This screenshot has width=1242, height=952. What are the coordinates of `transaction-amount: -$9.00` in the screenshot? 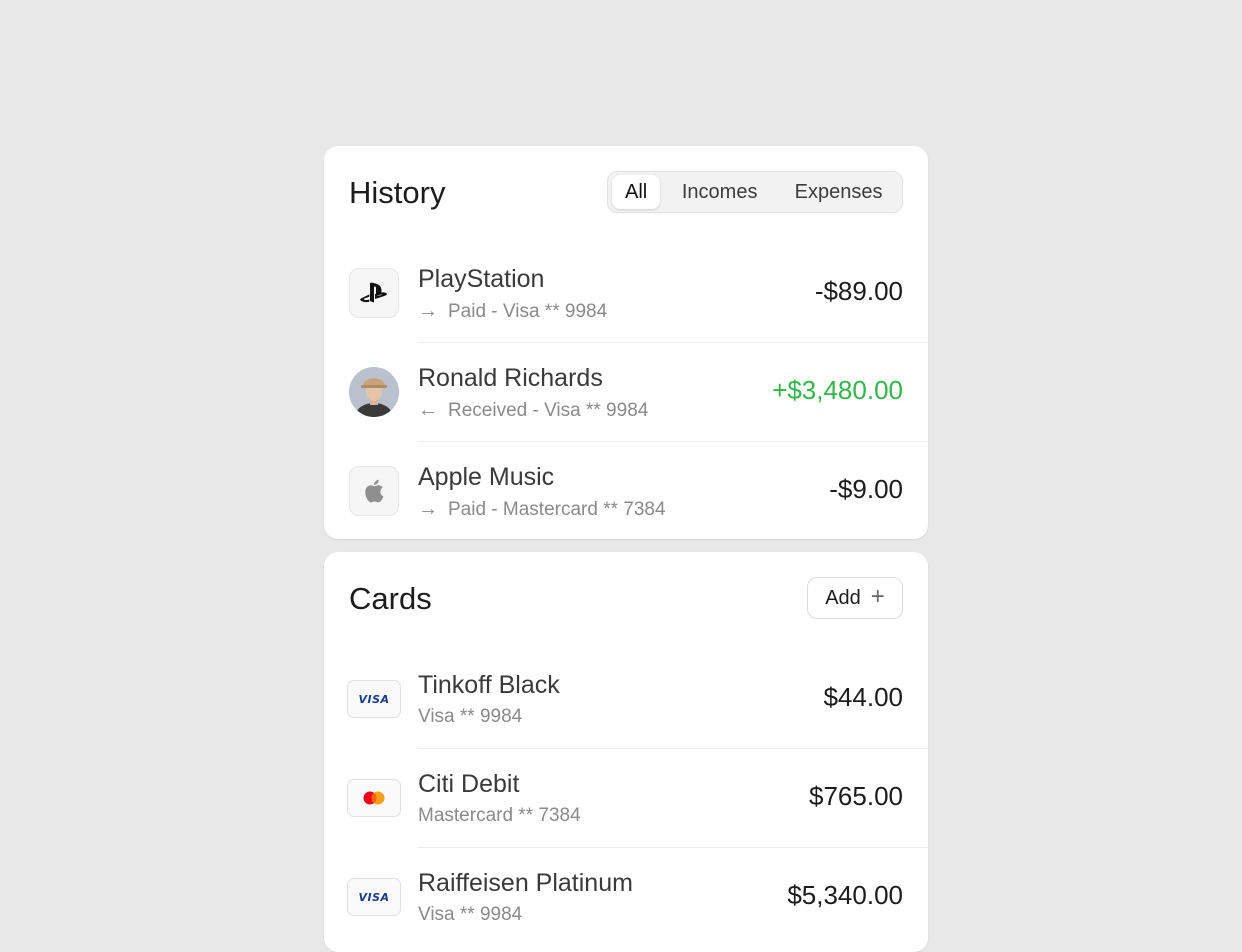 It's located at (866, 489).